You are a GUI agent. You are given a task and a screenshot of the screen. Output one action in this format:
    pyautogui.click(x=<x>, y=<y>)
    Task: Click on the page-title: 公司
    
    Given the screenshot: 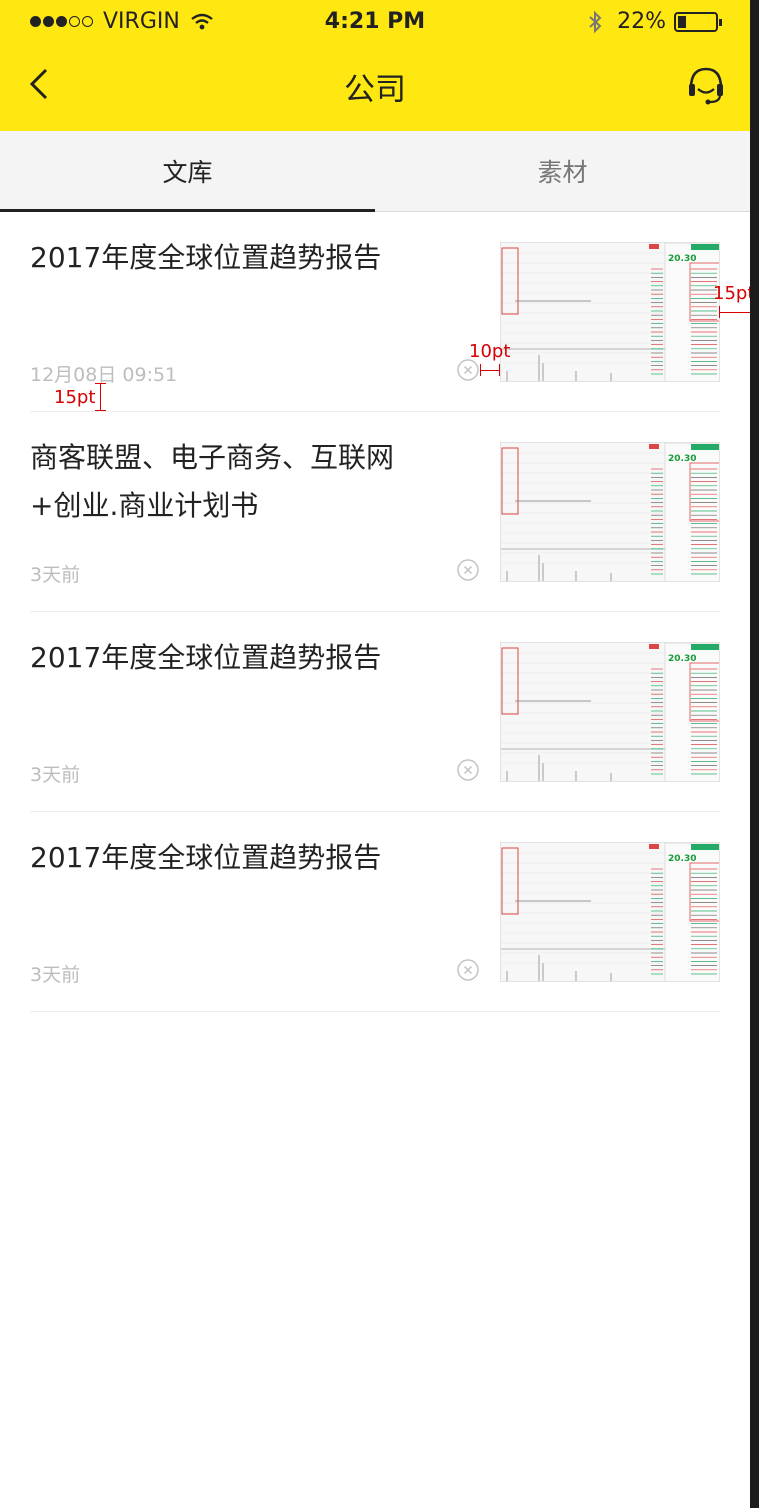 What is the action you would take?
    pyautogui.click(x=375, y=90)
    